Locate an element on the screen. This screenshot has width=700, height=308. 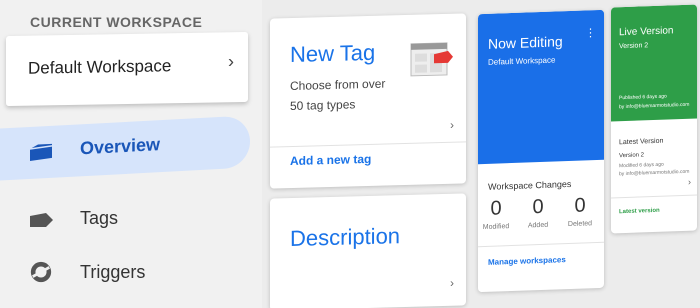
manage-workspaces-link: Manage workspaces is located at coordinates (527, 261).